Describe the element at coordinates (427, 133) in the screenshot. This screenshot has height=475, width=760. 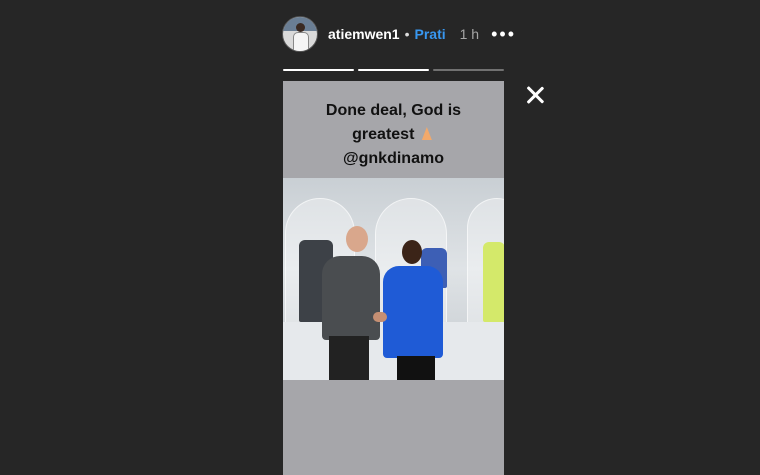
I see `praying-hands-icon` at that location.